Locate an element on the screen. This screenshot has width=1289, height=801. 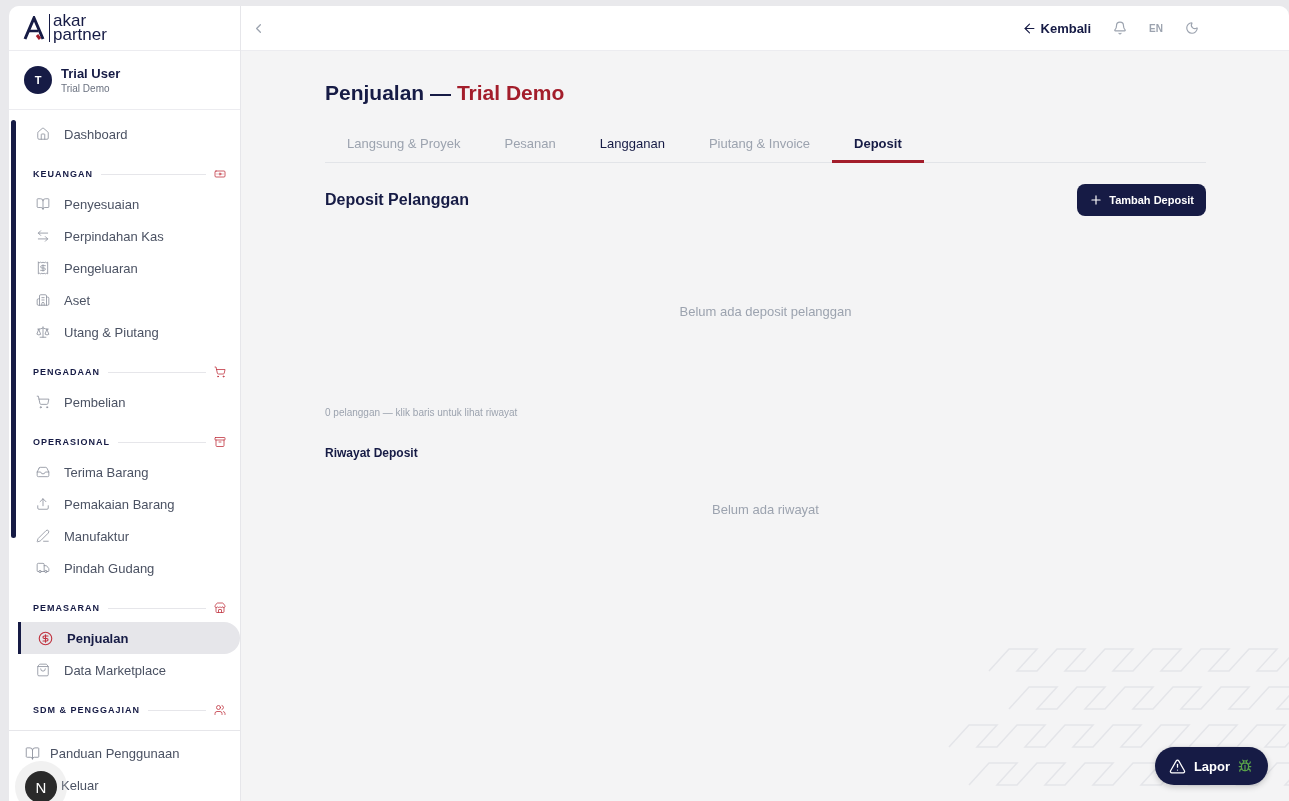
user-name: Trial User is located at coordinates (91, 73).